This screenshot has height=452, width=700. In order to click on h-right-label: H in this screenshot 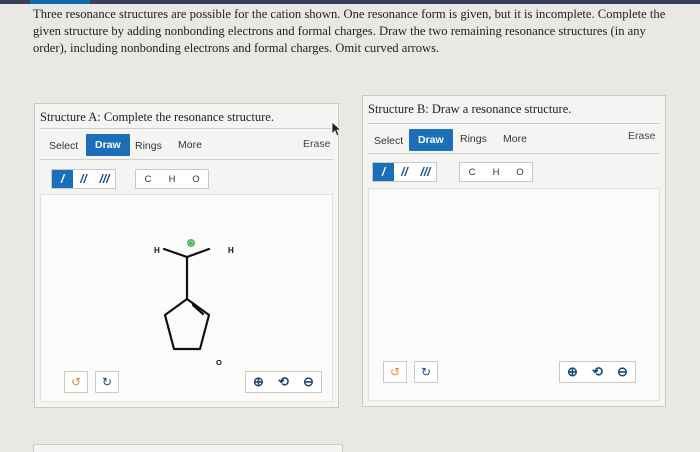, I will do `click(231, 250)`.